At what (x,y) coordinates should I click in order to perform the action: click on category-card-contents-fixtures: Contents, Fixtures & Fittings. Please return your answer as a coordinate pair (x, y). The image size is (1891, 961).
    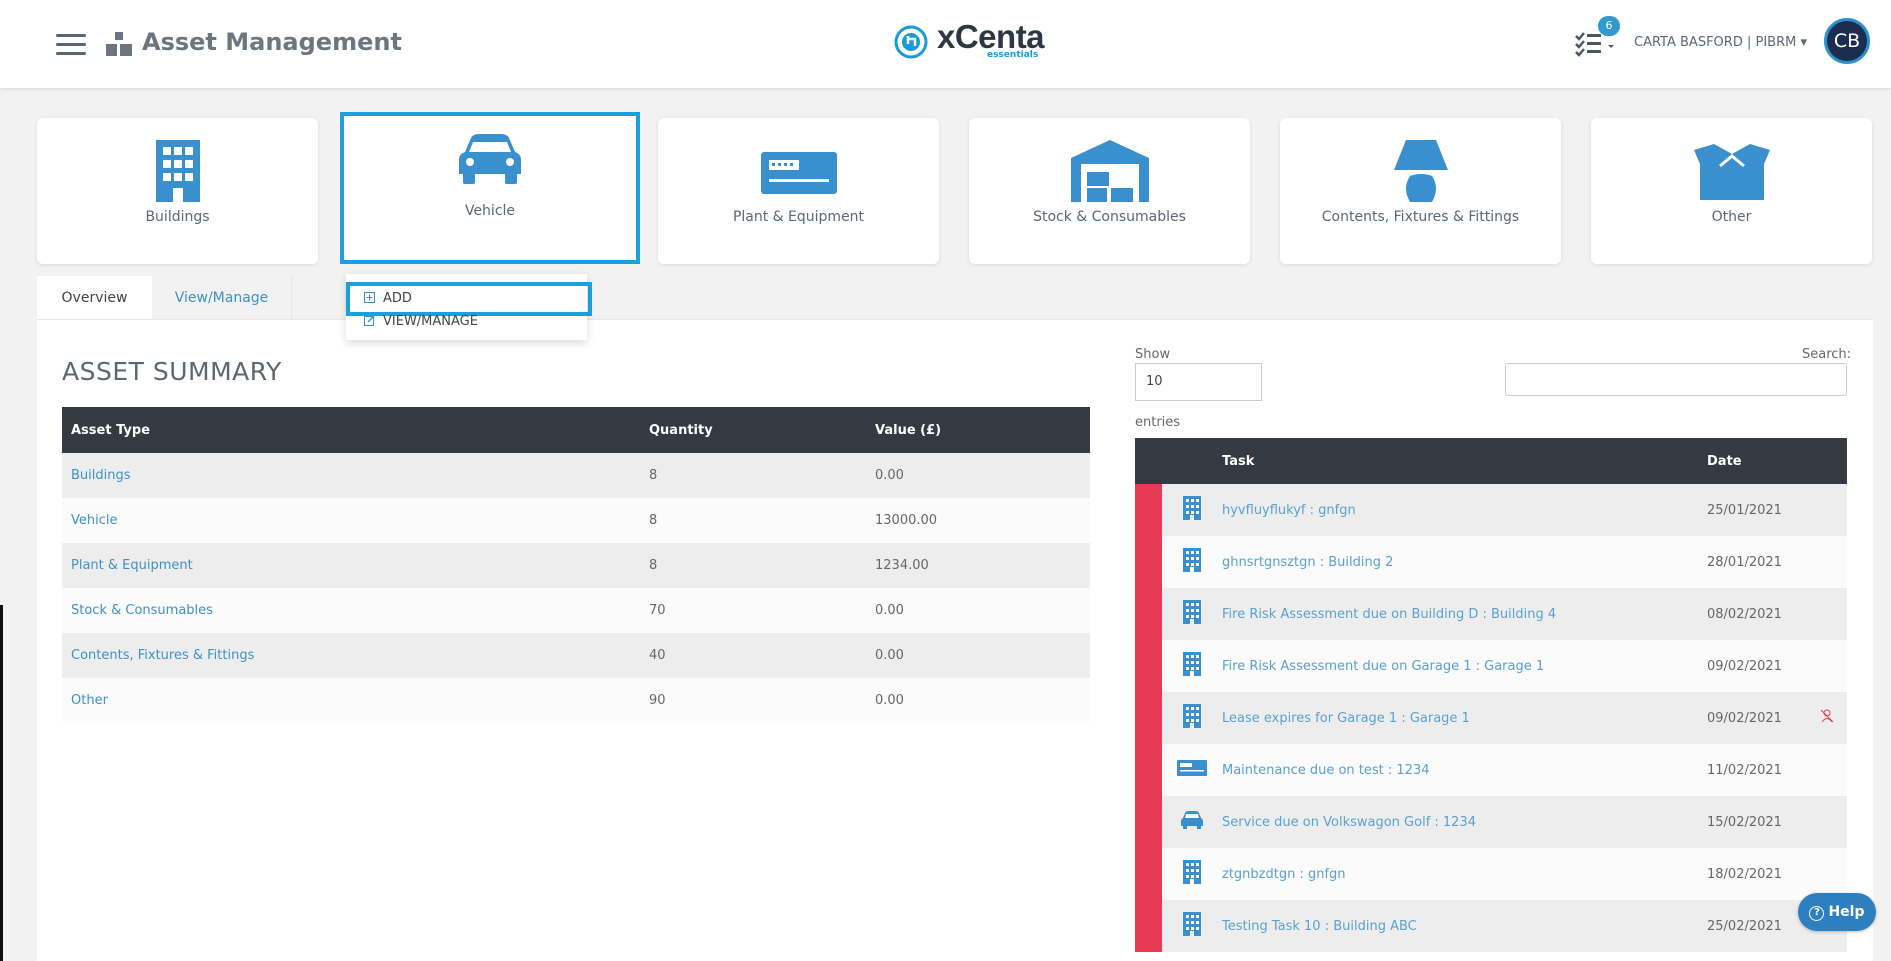
    Looking at the image, I should click on (1420, 191).